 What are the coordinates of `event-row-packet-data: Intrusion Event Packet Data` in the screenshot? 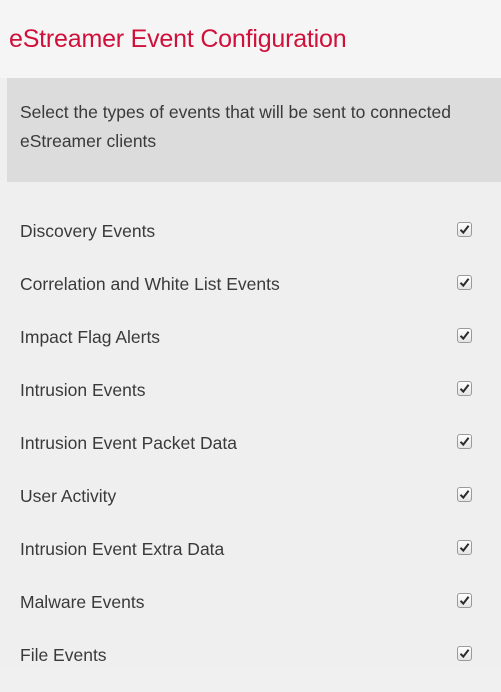 It's located at (250, 453).